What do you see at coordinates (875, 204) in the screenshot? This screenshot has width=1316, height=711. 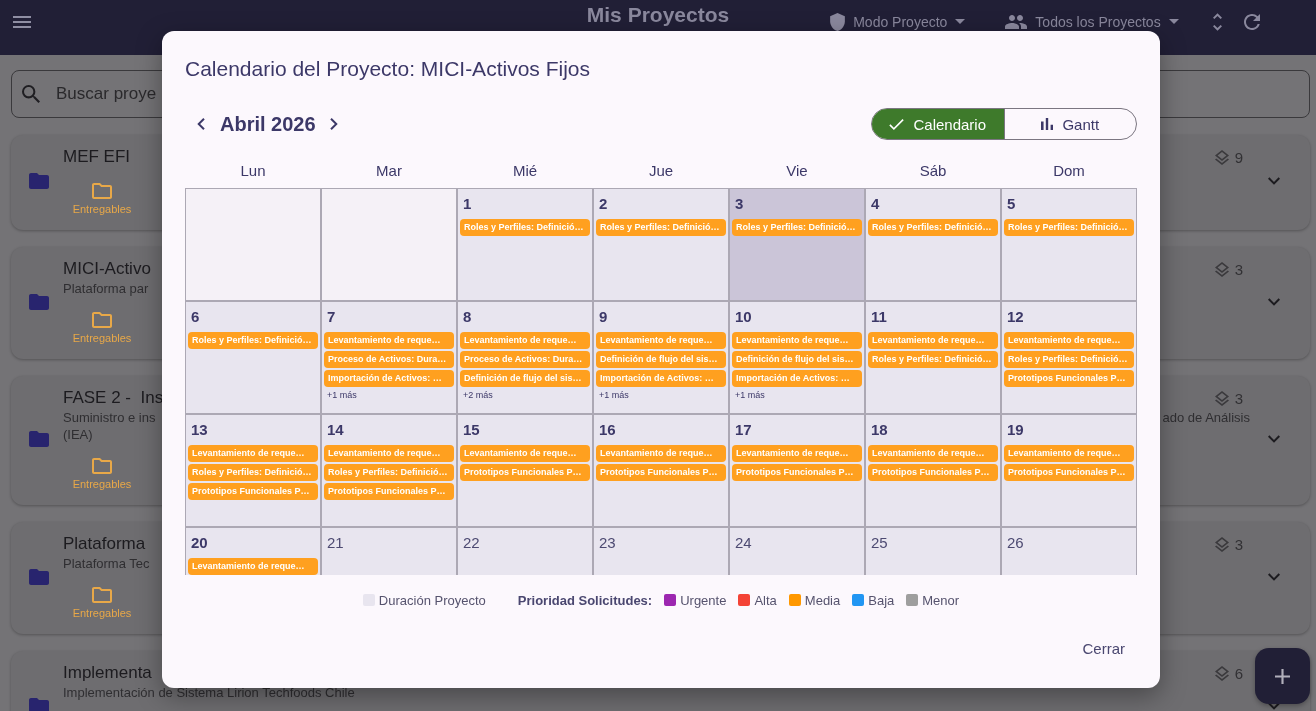 I see `day-number: 4` at bounding box center [875, 204].